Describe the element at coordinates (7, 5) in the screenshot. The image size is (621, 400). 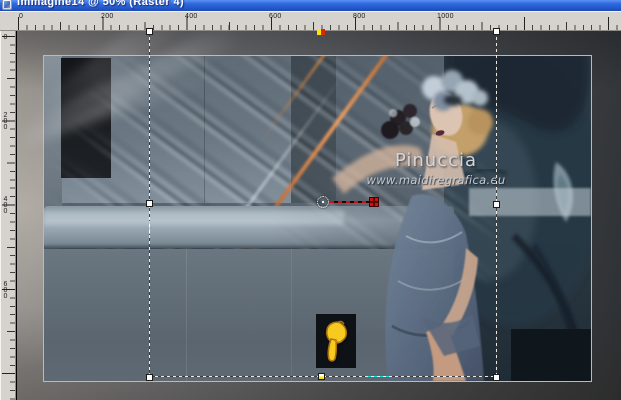
I see `image-window-icon` at that location.